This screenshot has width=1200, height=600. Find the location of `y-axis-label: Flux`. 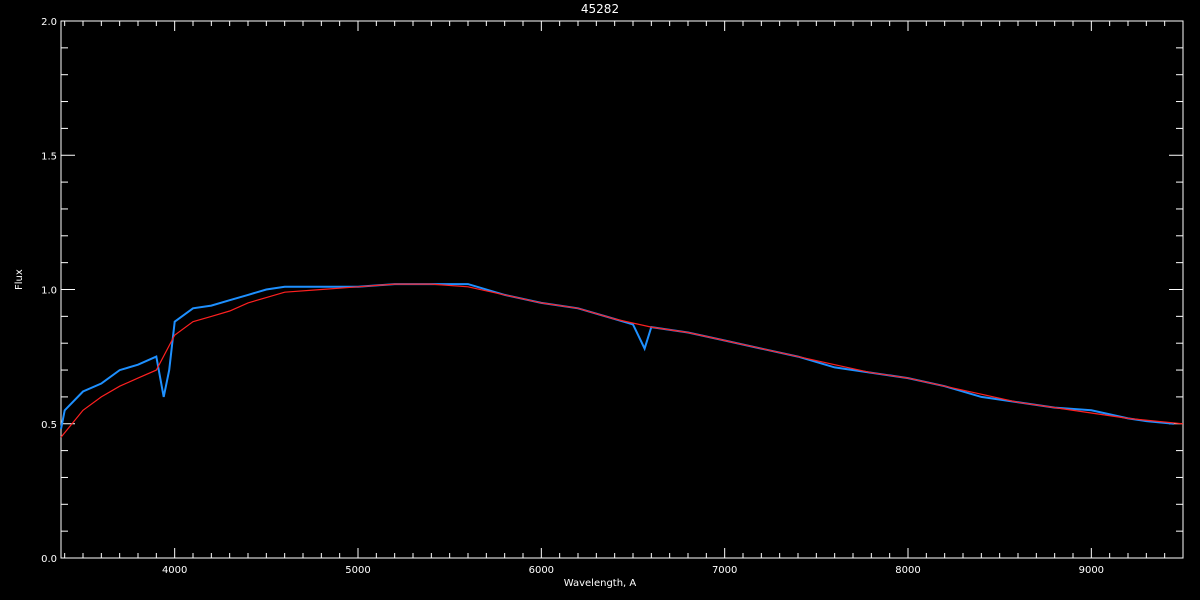

y-axis-label: Flux is located at coordinates (19, 279).